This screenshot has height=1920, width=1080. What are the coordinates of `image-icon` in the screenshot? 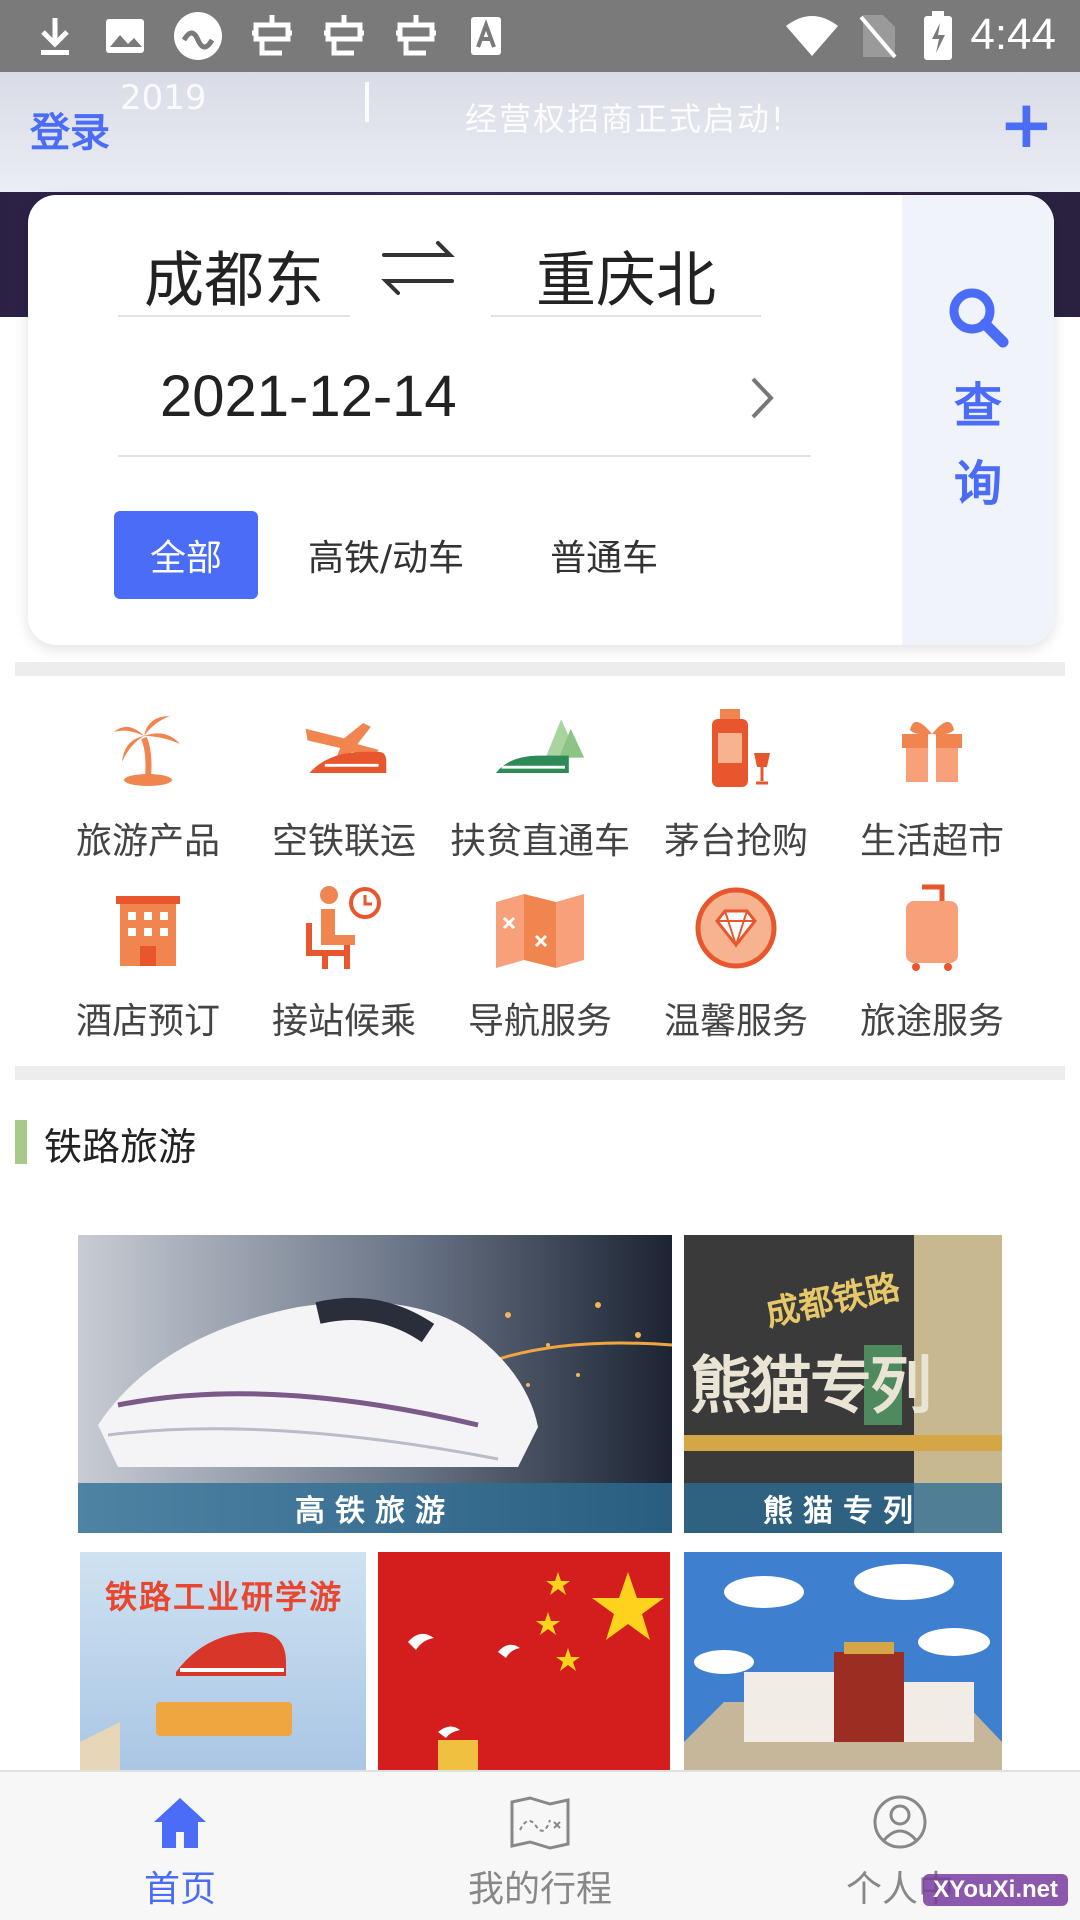 It's located at (125, 36).